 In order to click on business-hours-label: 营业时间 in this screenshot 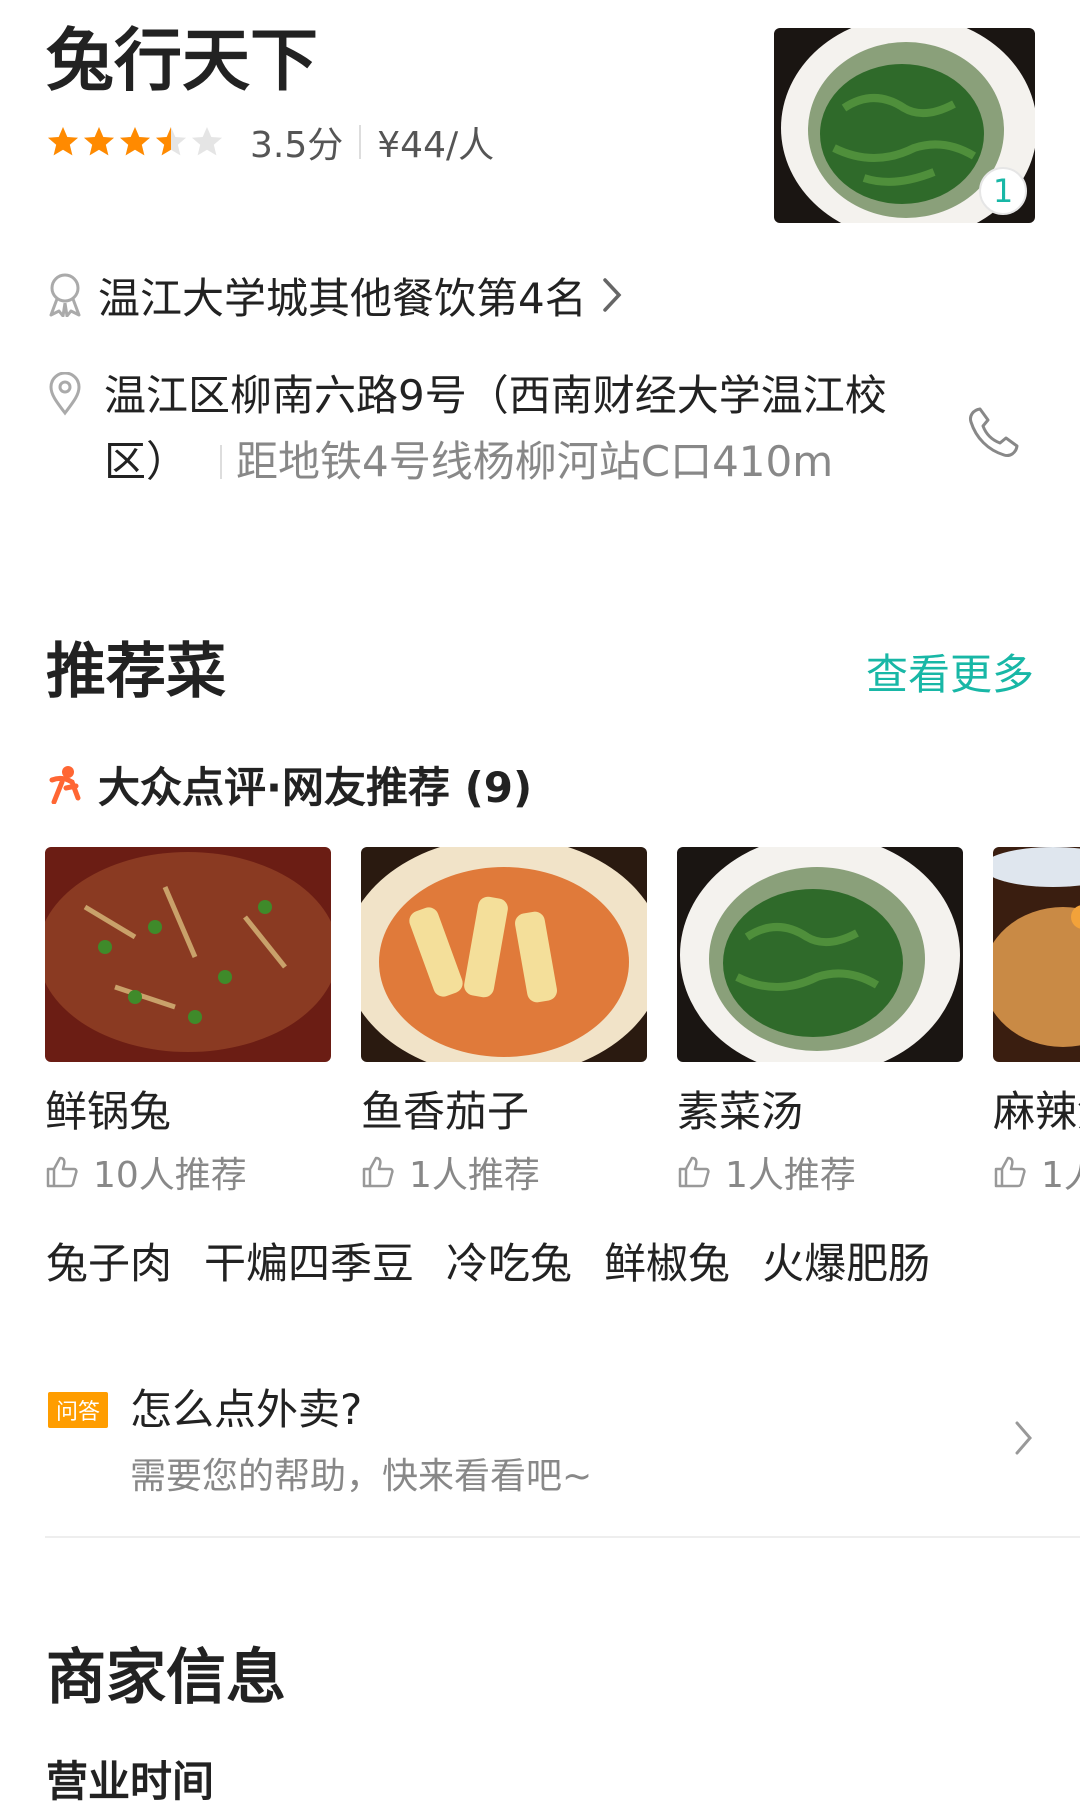, I will do `click(130, 1781)`.